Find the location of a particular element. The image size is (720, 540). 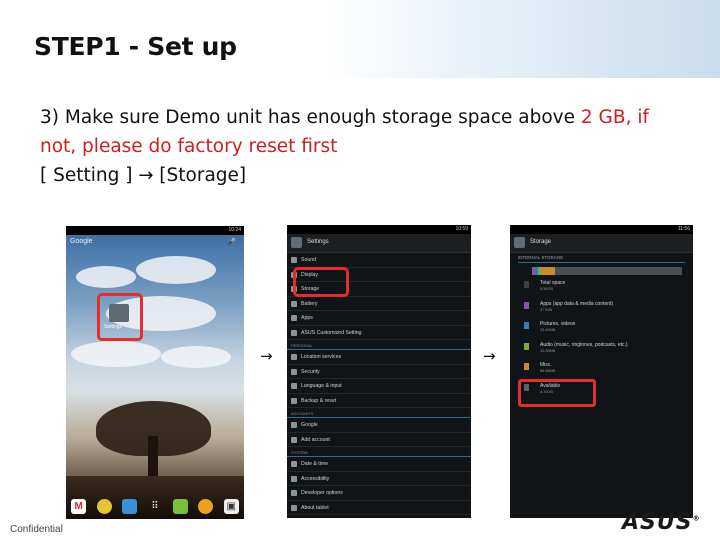

settings-shortcut-label: Settings is located at coordinates (113, 327).